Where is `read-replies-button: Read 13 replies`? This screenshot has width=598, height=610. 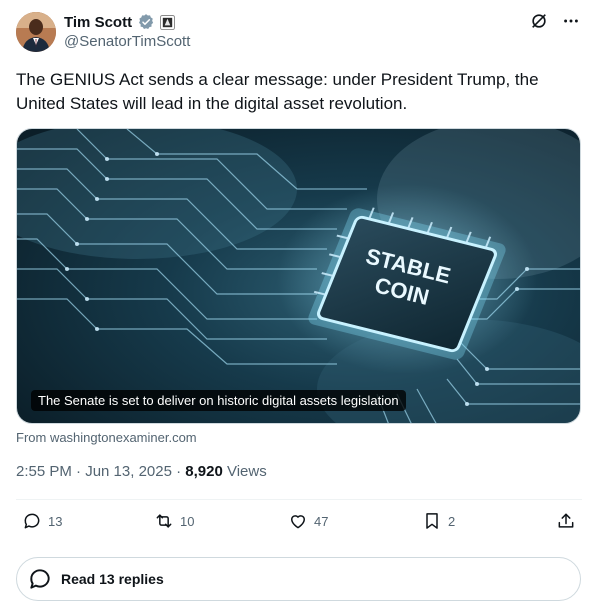 read-replies-button: Read 13 replies is located at coordinates (298, 579).